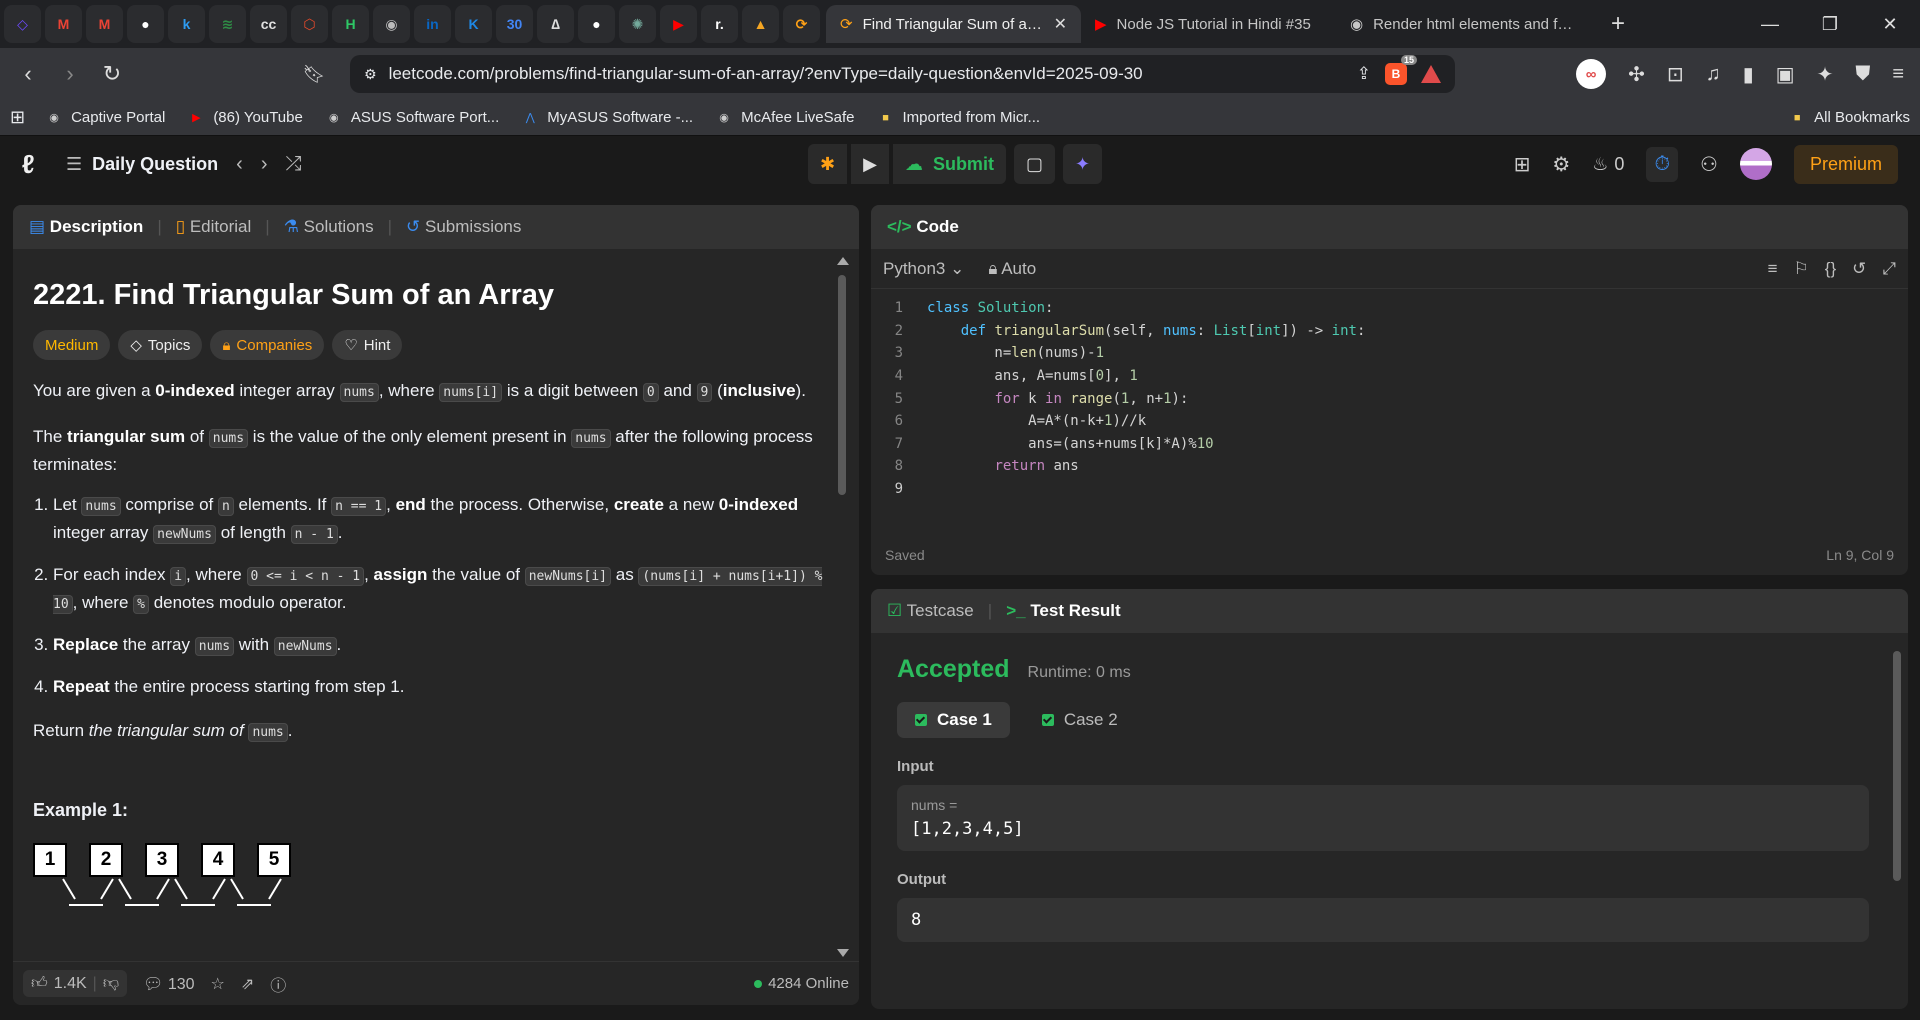  What do you see at coordinates (463, 227) in the screenshot?
I see `tab-submissions: ↺ Submissions` at bounding box center [463, 227].